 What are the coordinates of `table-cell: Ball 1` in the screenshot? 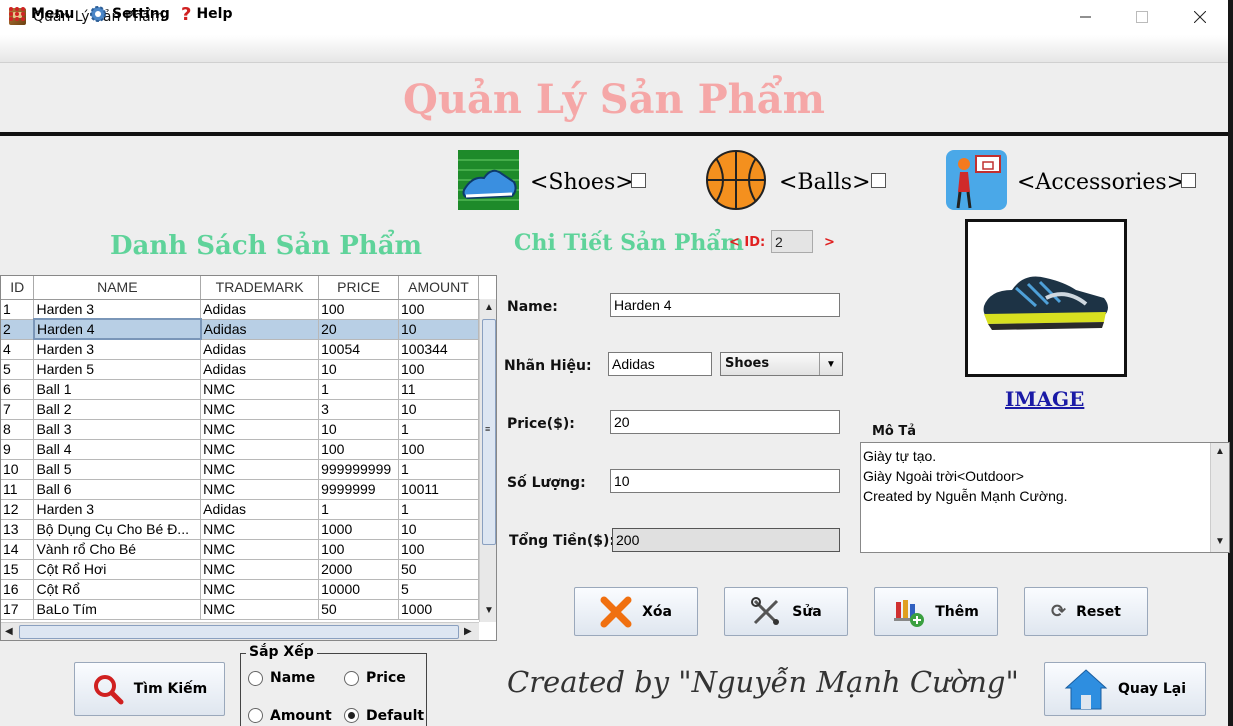 It's located at (117, 389).